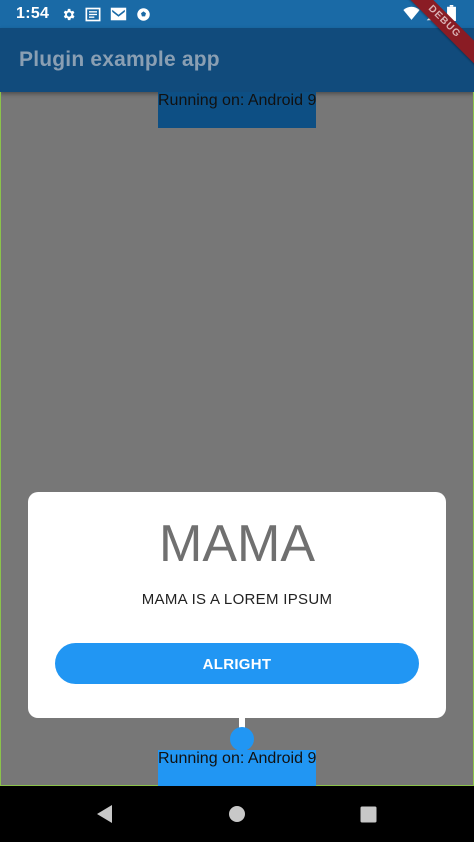 The image size is (474, 842). I want to click on running-on-top-text: Running on: Android 9, so click(237, 100).